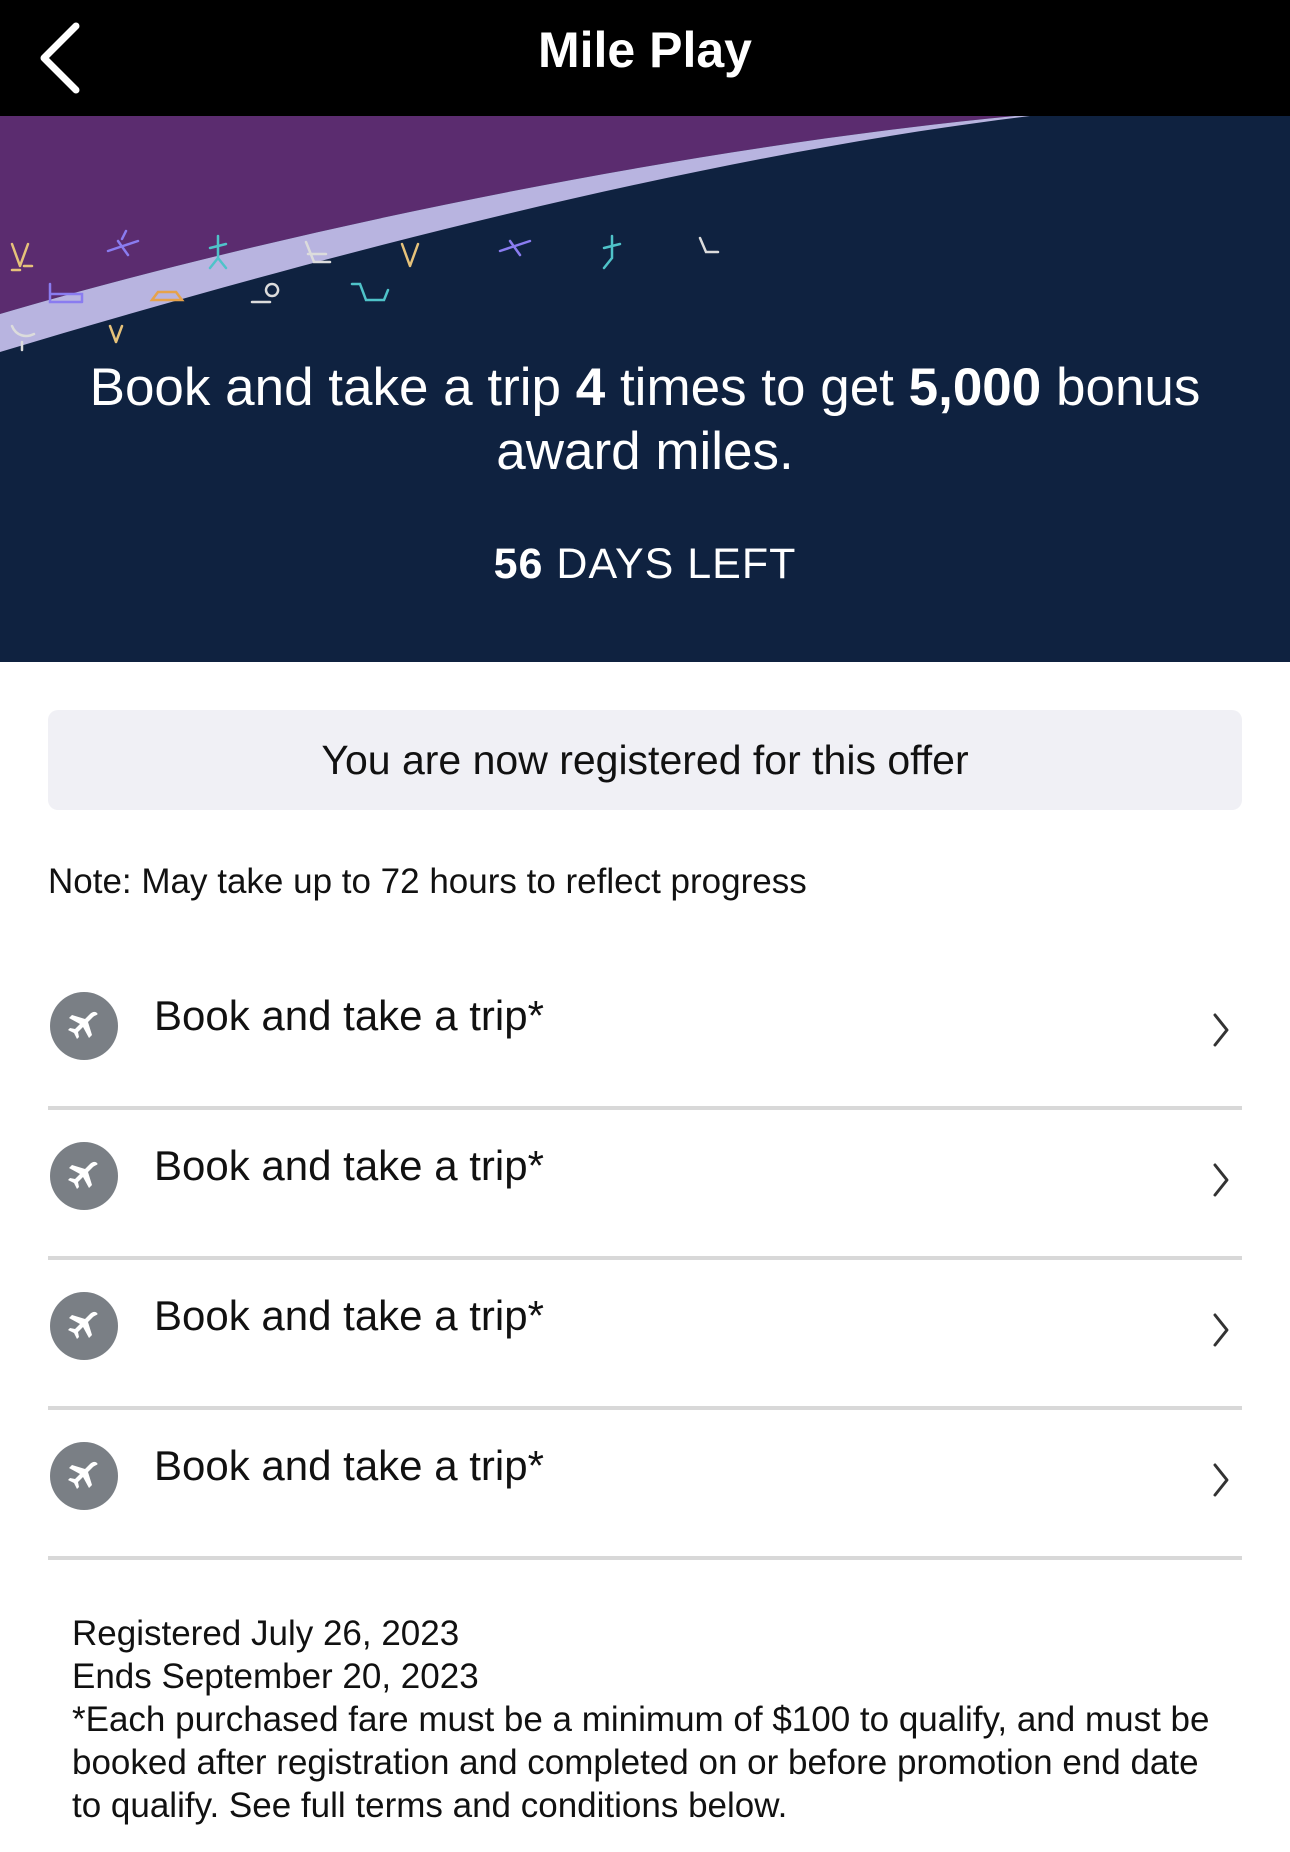 The width and height of the screenshot is (1290, 1852). What do you see at coordinates (757, 387) in the screenshot?
I see `headline-text: times to get` at bounding box center [757, 387].